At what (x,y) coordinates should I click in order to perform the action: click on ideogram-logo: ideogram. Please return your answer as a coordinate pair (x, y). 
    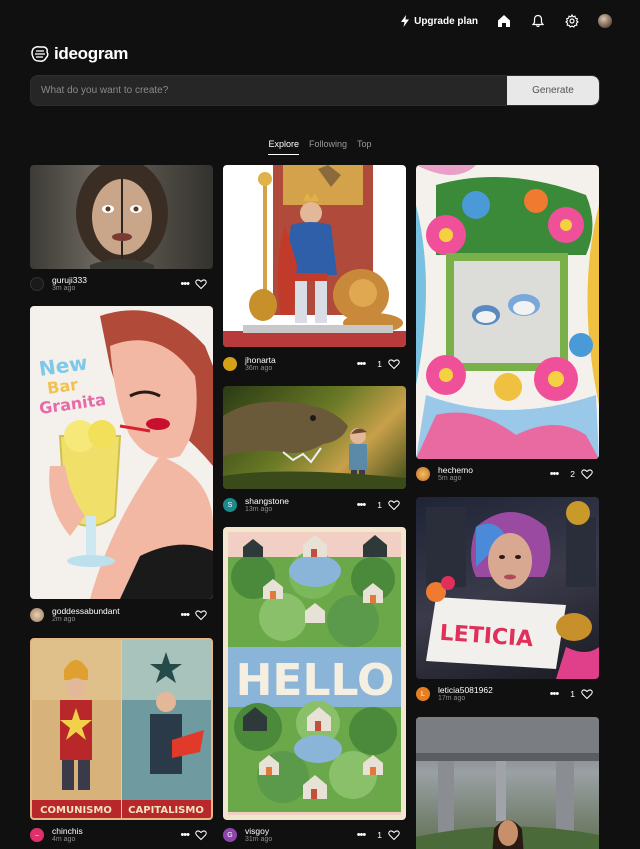
    Looking at the image, I should click on (79, 54).